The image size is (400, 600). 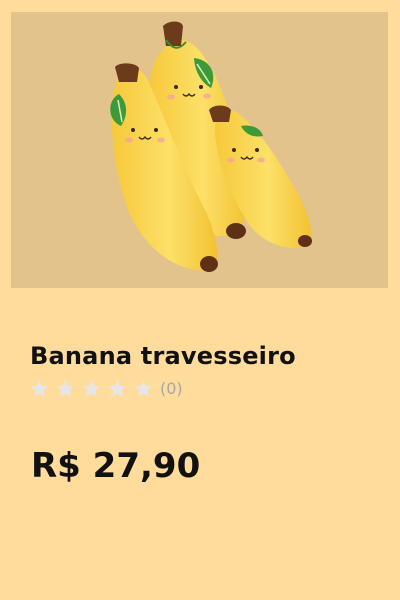 I want to click on review-count: (0), so click(x=171, y=388).